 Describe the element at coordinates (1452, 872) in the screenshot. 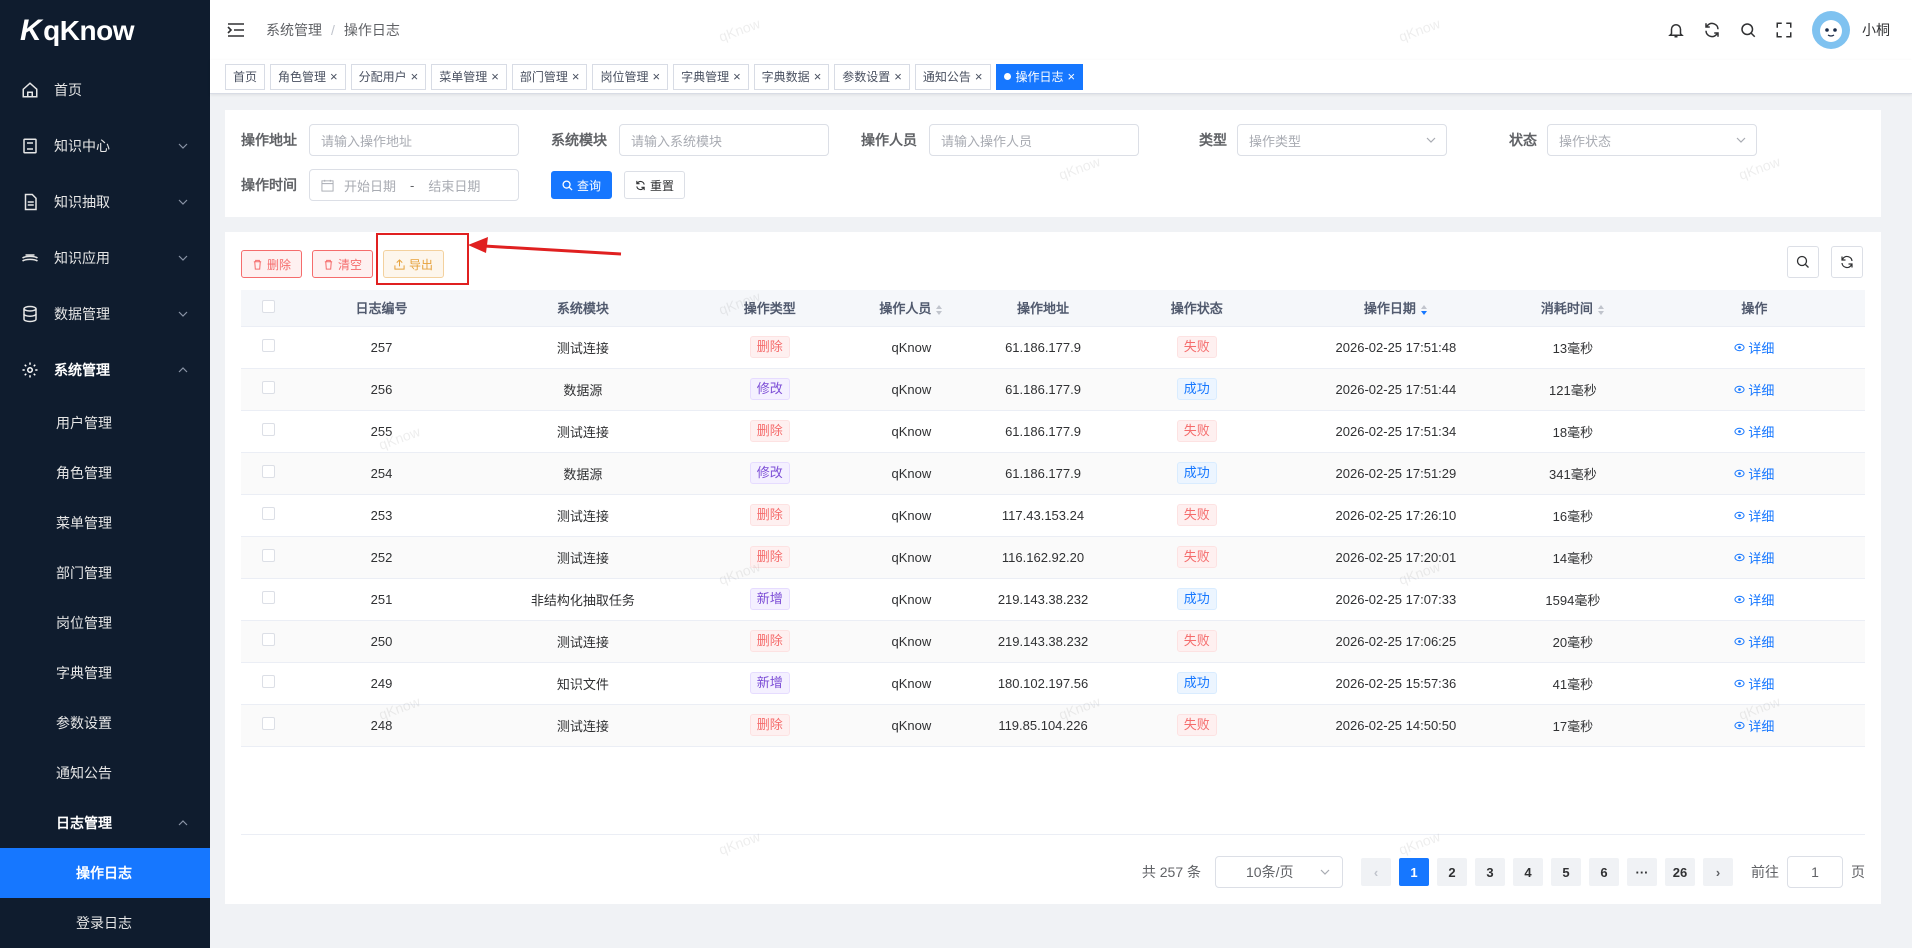

I see `page-button: 2` at that location.